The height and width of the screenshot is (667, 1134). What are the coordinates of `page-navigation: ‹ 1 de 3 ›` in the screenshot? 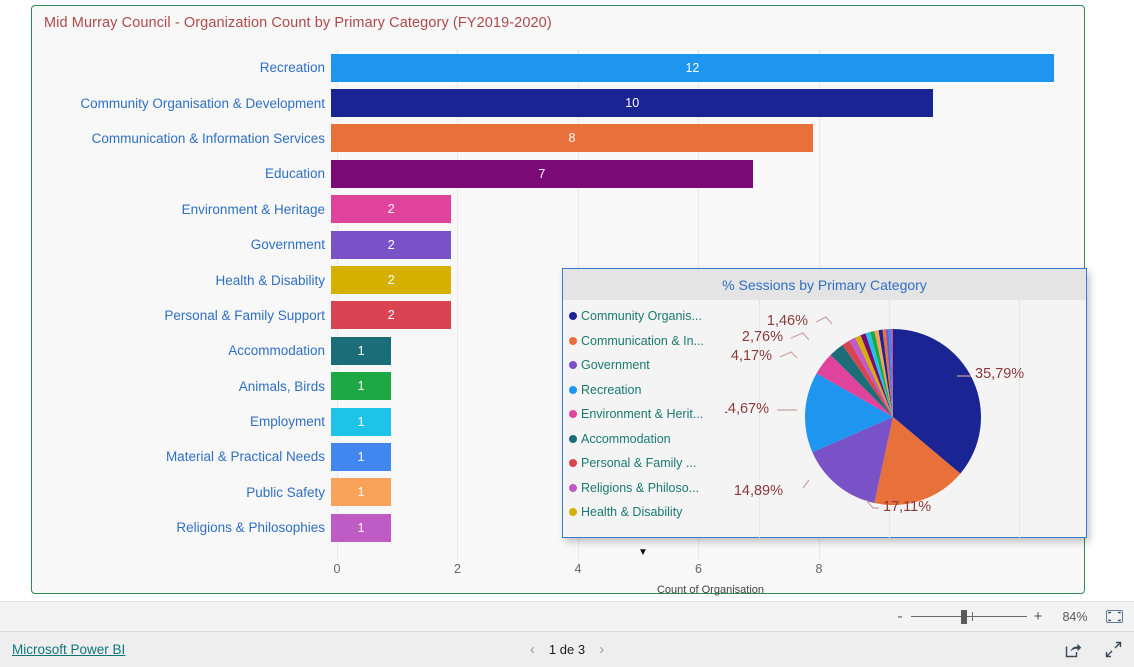 It's located at (567, 649).